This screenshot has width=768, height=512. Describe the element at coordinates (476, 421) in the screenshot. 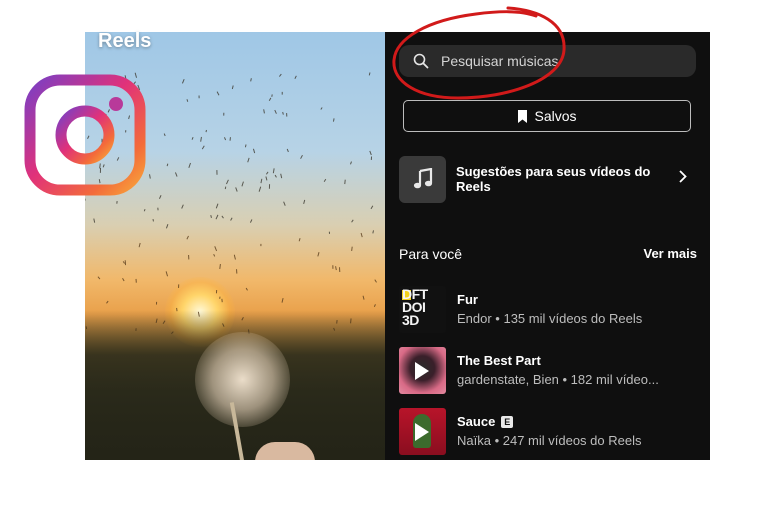

I see `track-title: Sauce` at that location.